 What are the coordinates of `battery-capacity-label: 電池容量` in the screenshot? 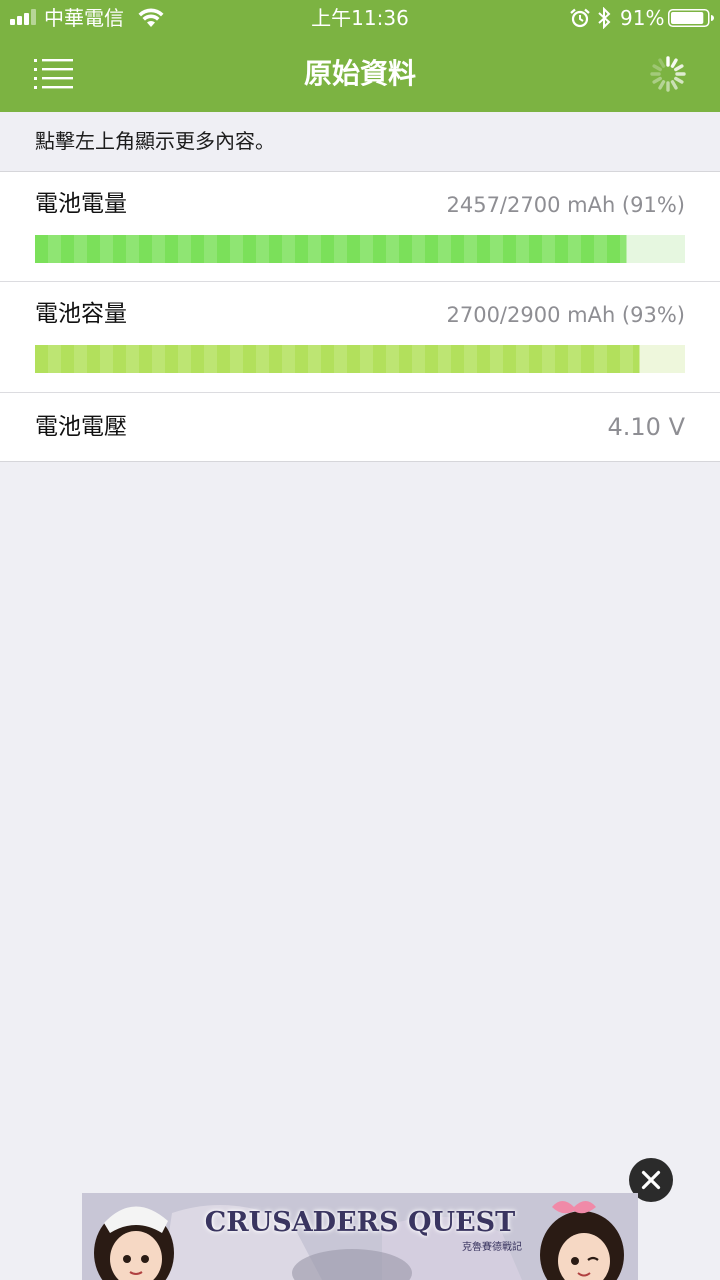 It's located at (81, 314).